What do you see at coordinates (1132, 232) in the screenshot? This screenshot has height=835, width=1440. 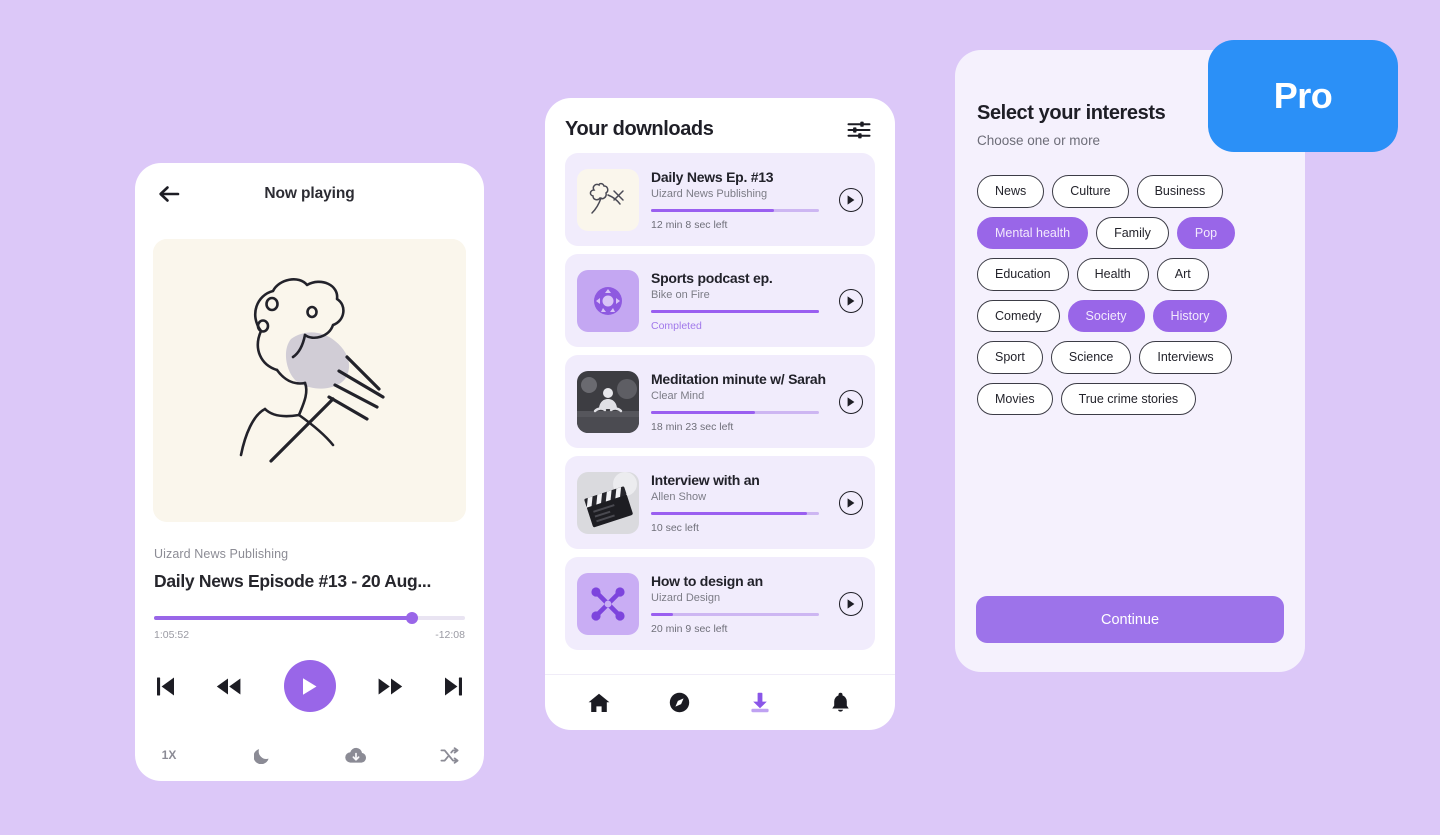 I see `interest-chip: Family` at bounding box center [1132, 232].